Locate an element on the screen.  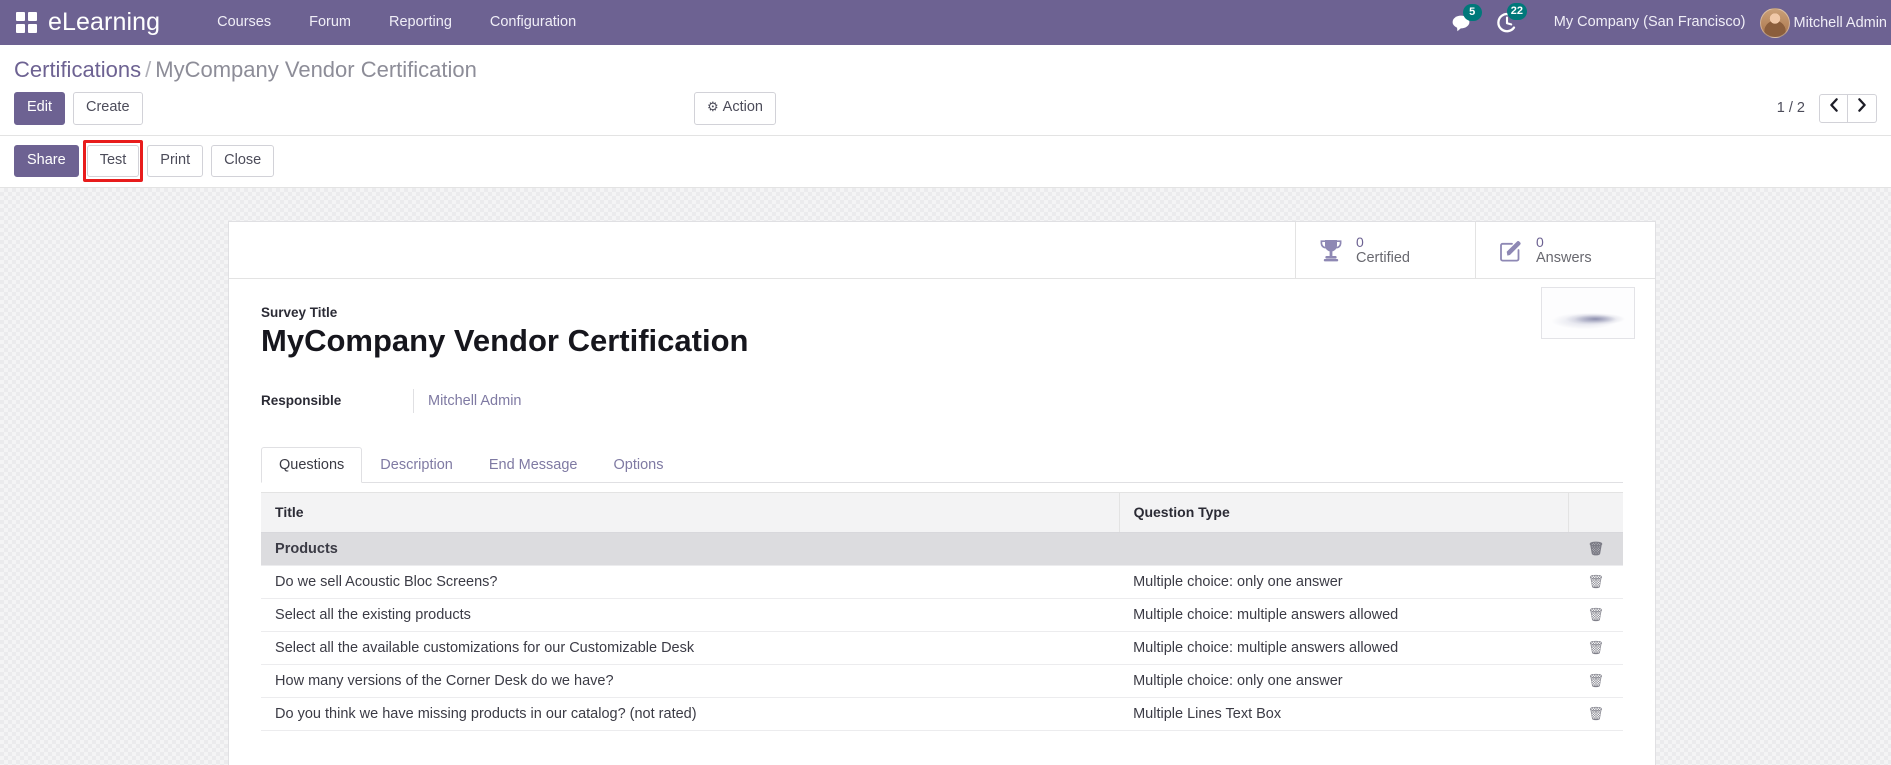
chevron-right-icon is located at coordinates (1862, 105).